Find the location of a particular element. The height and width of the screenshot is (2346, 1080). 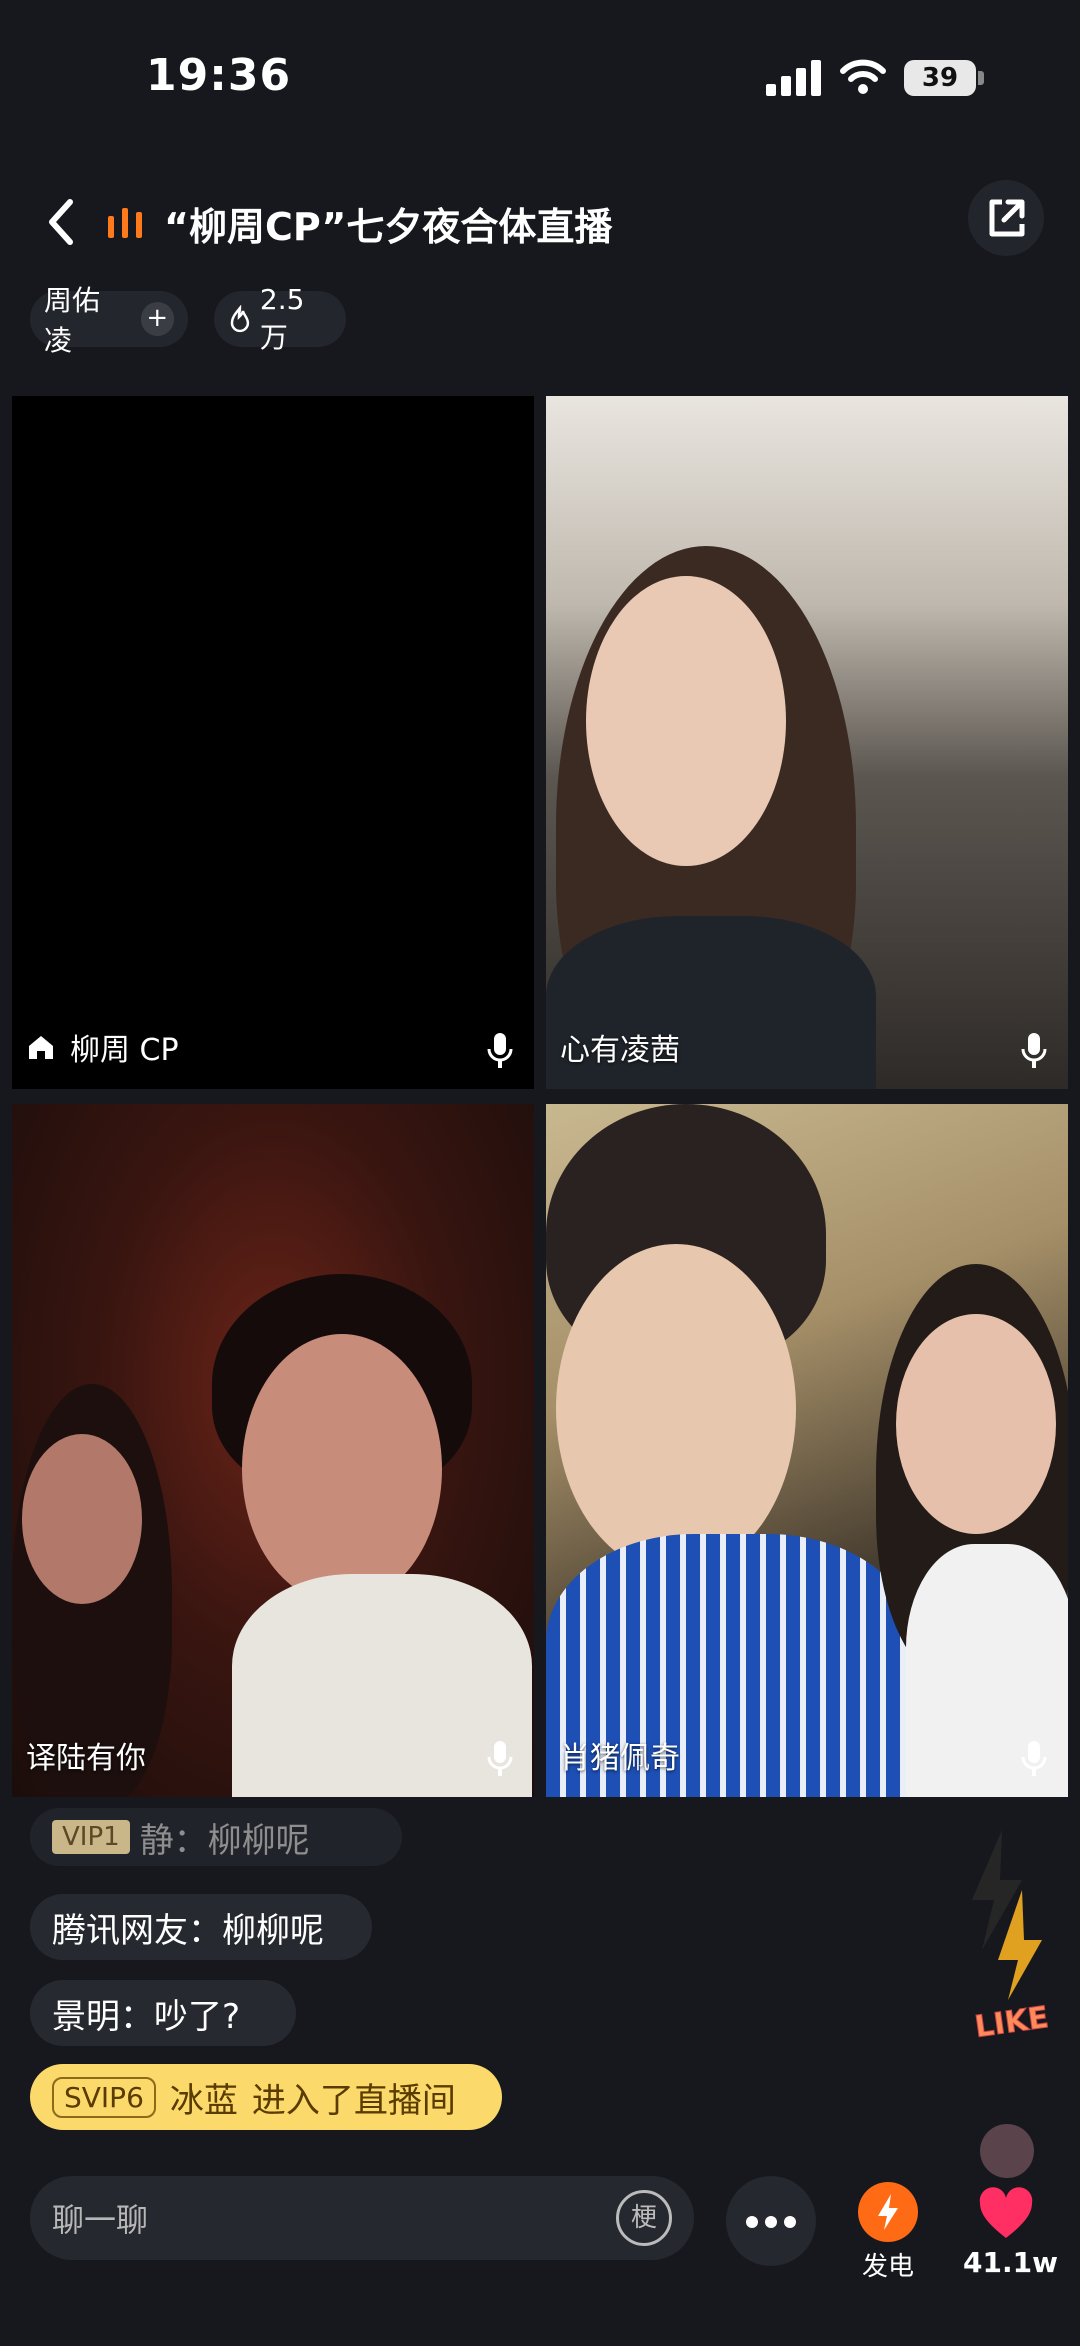

chat-message: VIP1 静：柳柳呢 is located at coordinates (216, 1837).